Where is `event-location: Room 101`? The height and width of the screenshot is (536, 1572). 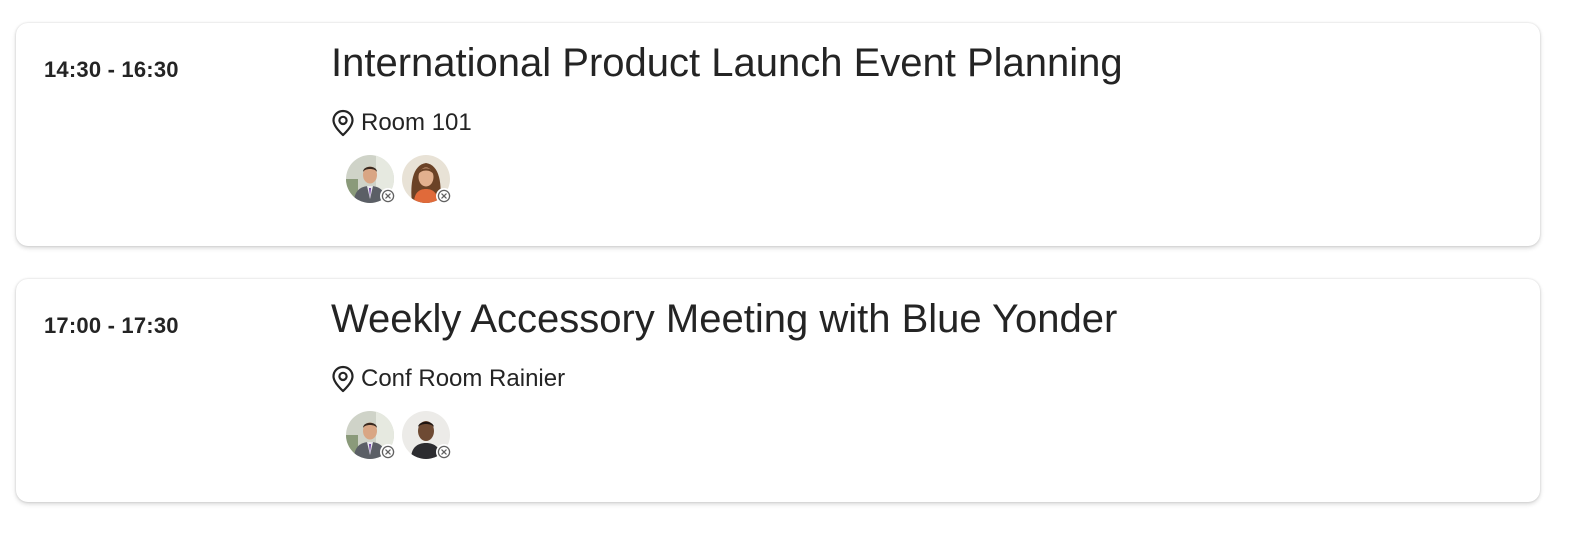
event-location: Room 101 is located at coordinates (401, 123).